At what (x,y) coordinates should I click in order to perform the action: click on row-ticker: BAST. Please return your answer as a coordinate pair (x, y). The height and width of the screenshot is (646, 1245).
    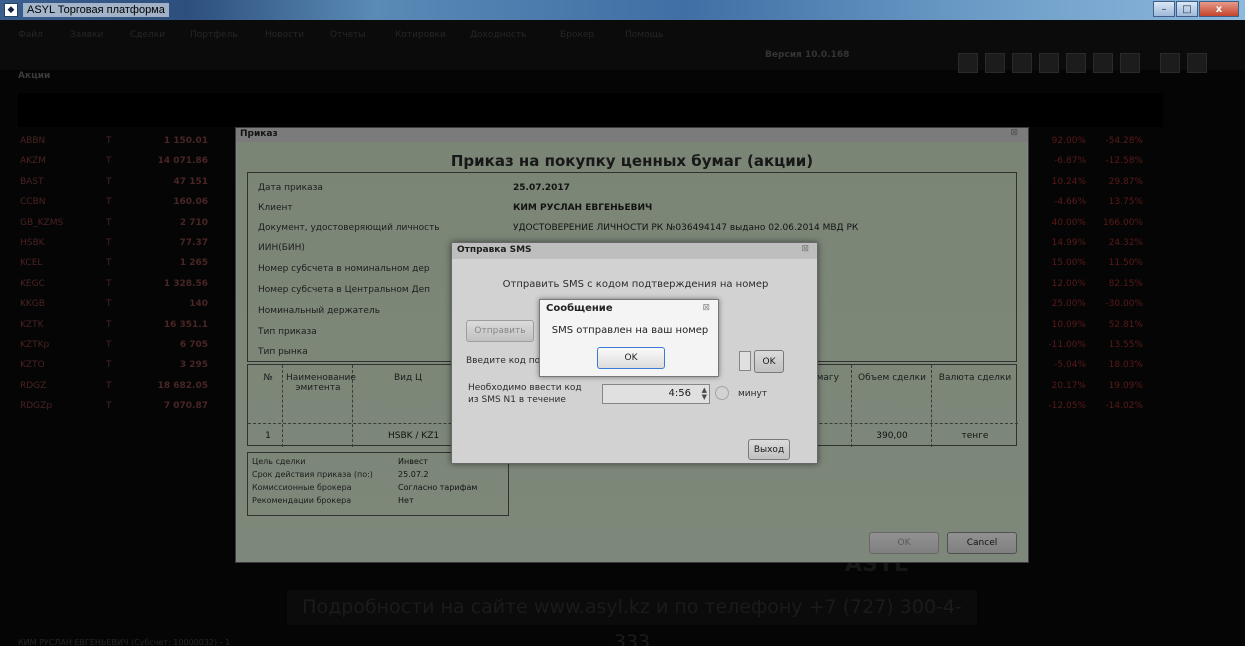
    Looking at the image, I should click on (32, 181).